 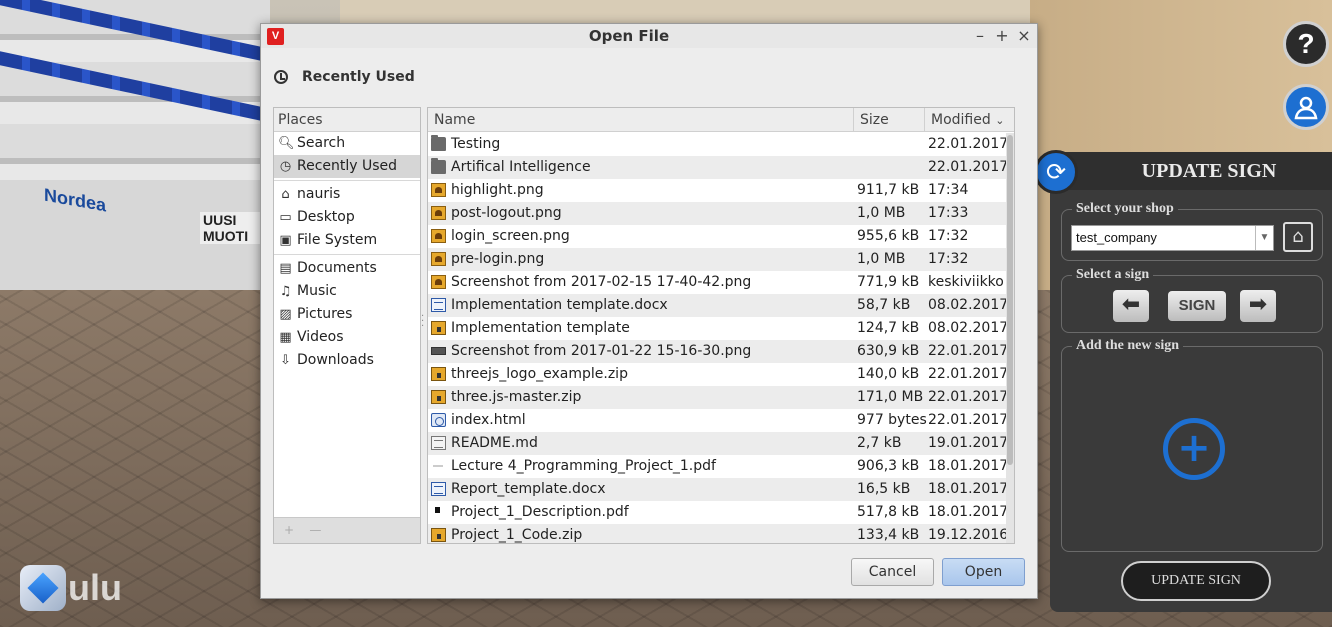 What do you see at coordinates (718, 489) in the screenshot?
I see `file-row: Report_template.docx 16,5 kB 18.01.2017` at bounding box center [718, 489].